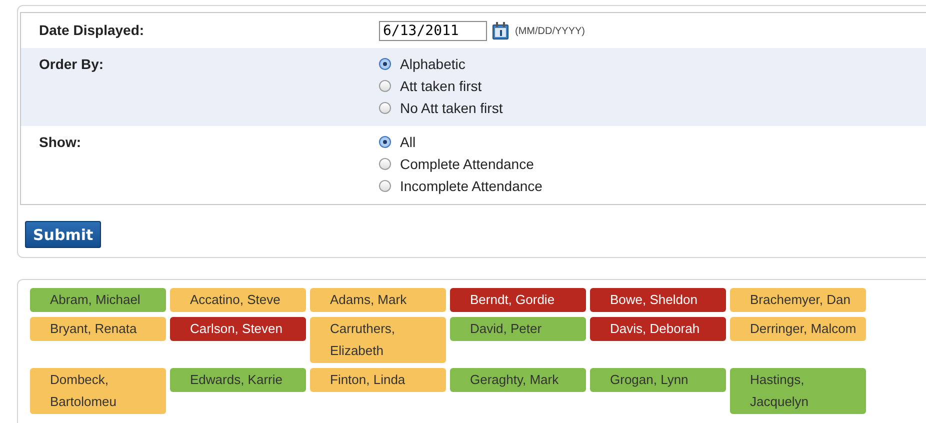 The width and height of the screenshot is (926, 423). Describe the element at coordinates (652, 164) in the screenshot. I see `radio-option: Complete Attendance` at that location.